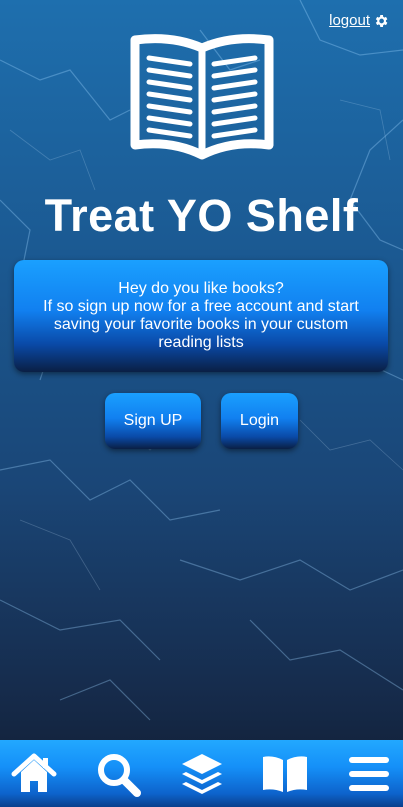  I want to click on nav-search, so click(118, 774).